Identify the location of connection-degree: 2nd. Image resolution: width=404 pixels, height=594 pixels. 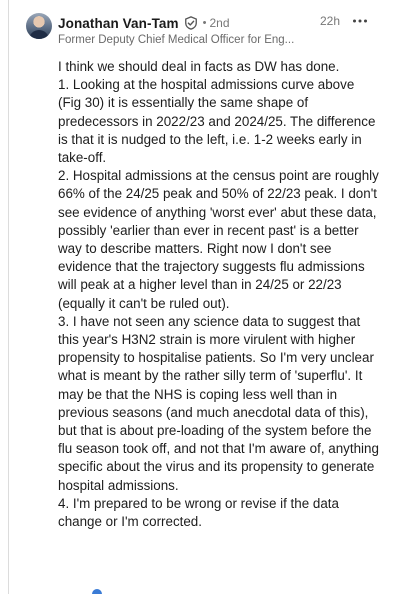
(219, 23).